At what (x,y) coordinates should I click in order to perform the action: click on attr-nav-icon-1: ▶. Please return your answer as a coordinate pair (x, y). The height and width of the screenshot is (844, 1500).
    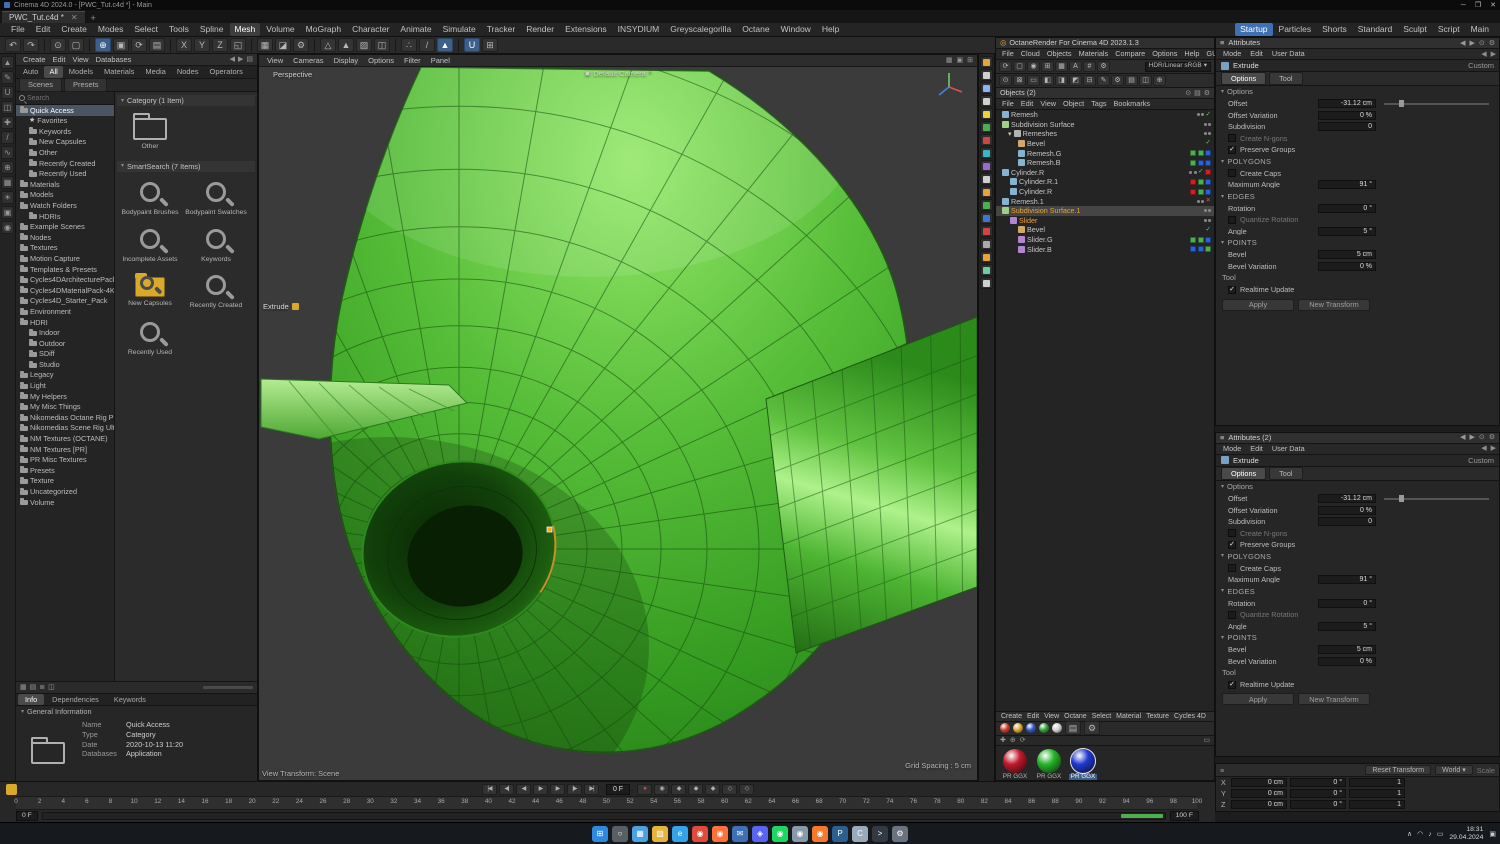
    Looking at the image, I should click on (1493, 448).